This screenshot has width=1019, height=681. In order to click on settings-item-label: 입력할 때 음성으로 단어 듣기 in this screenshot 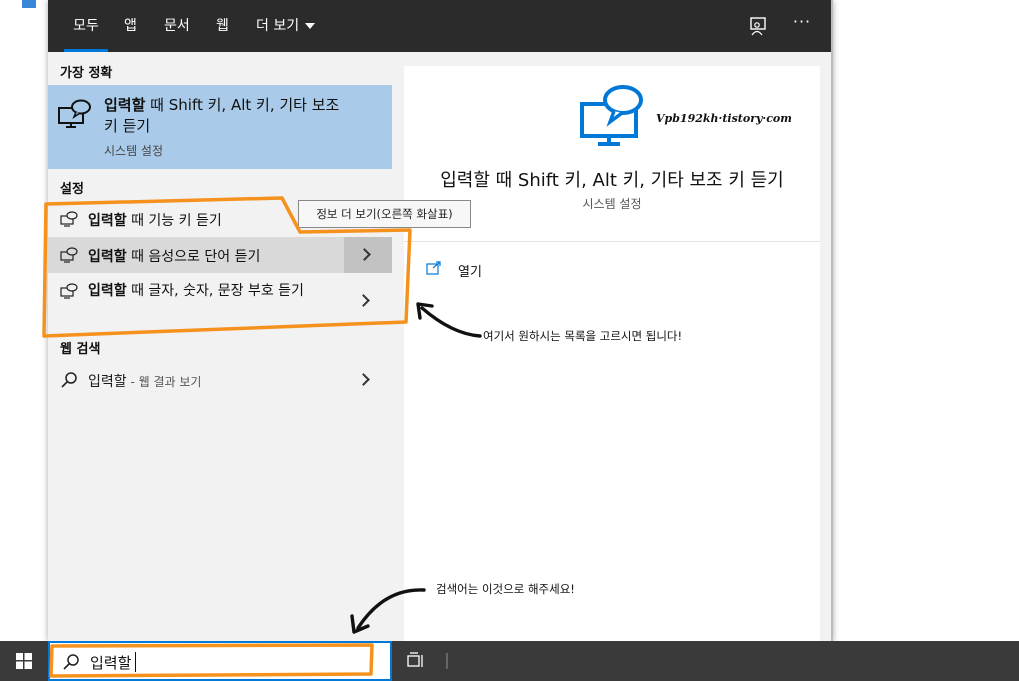, I will do `click(174, 256)`.